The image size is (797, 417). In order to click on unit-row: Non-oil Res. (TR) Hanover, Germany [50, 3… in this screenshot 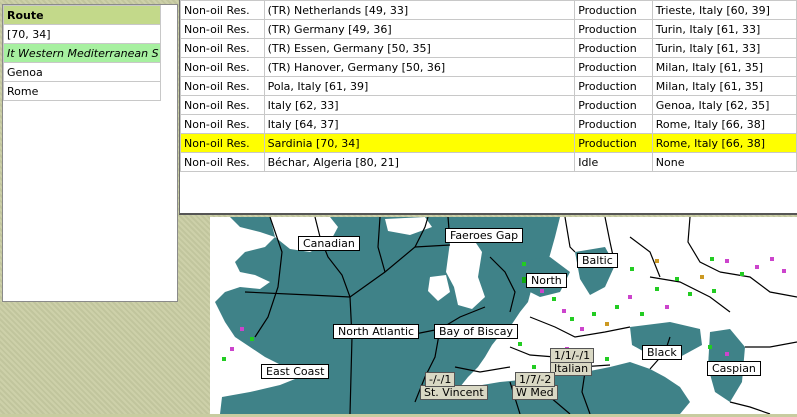, I will do `click(488, 67)`.